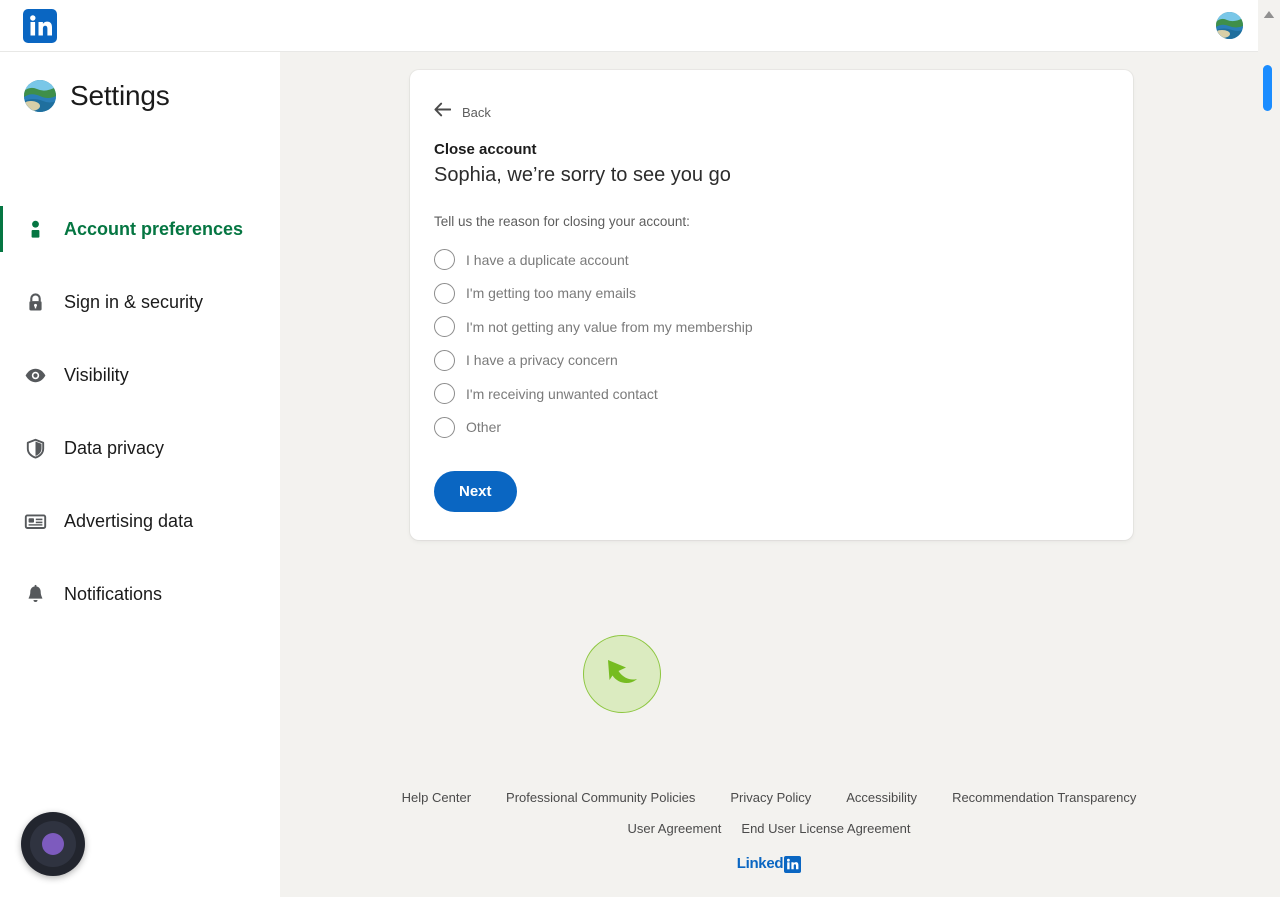 This screenshot has height=897, width=1280. I want to click on back-button: Back, so click(462, 112).